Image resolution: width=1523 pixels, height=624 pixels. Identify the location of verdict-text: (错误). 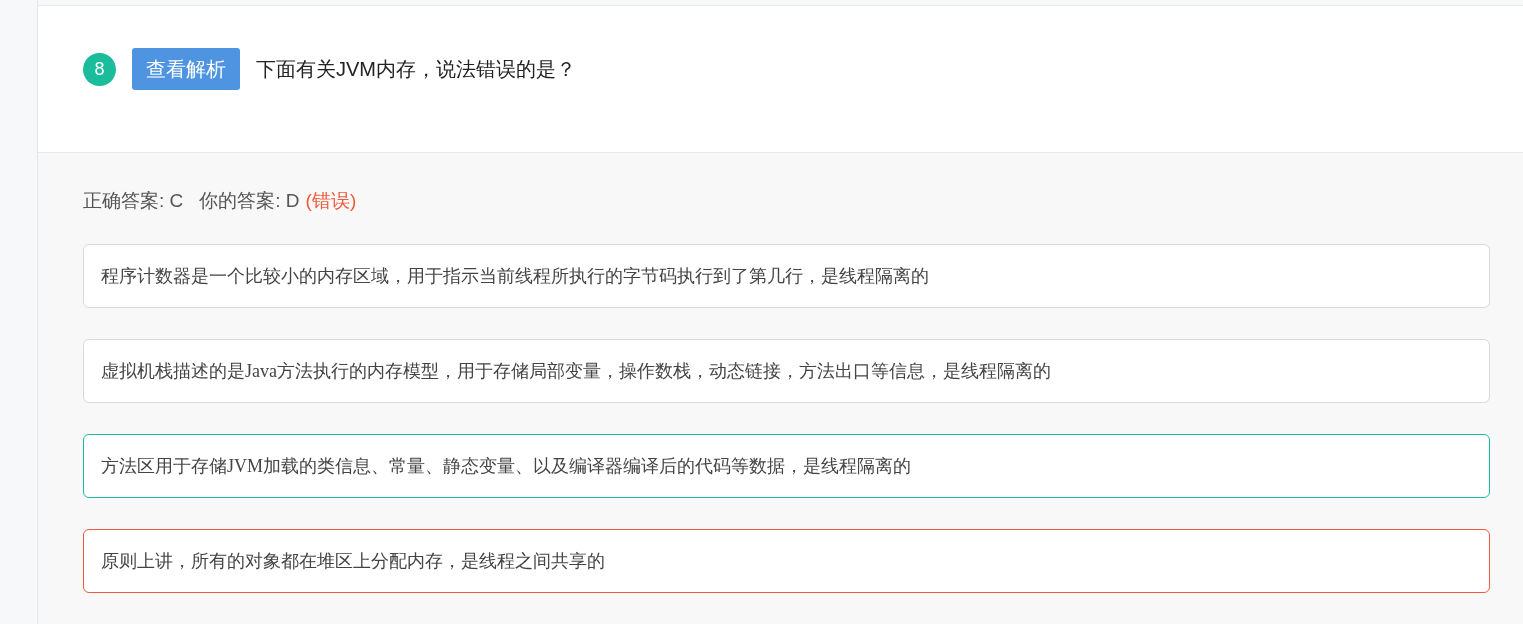
(331, 201).